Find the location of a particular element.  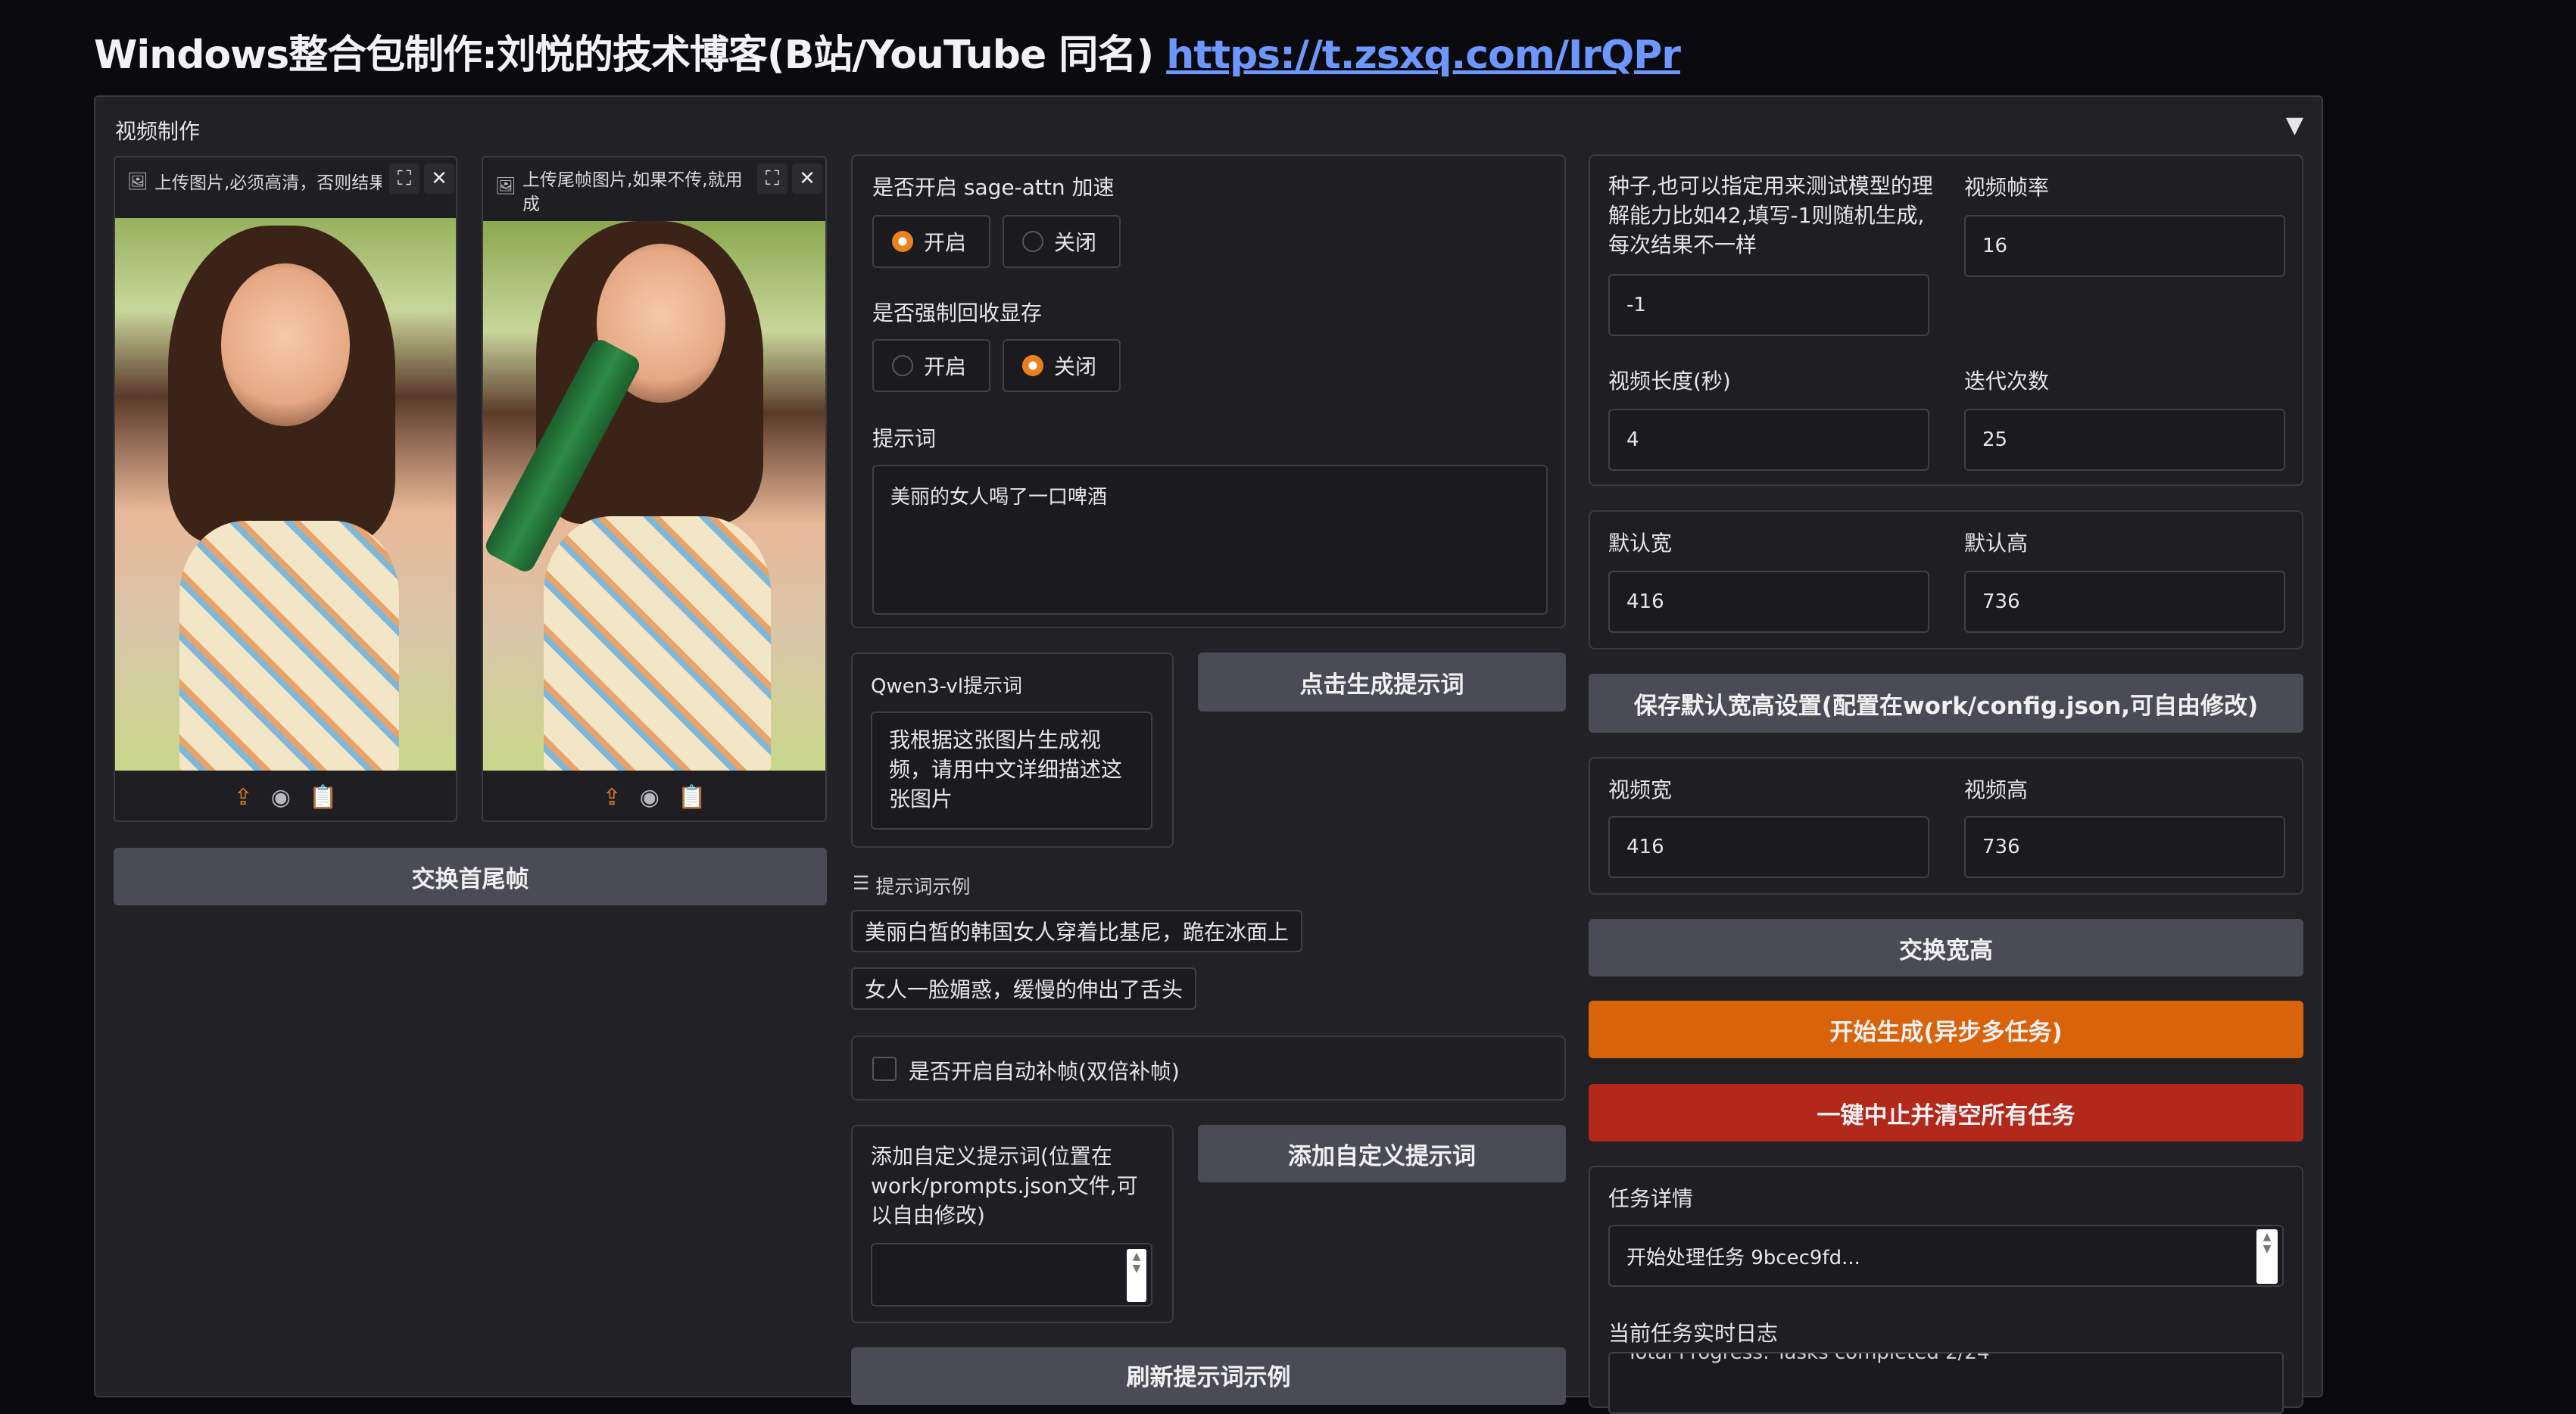

stop-all-button: 一键中止并清空所有任务 is located at coordinates (1946, 1112).